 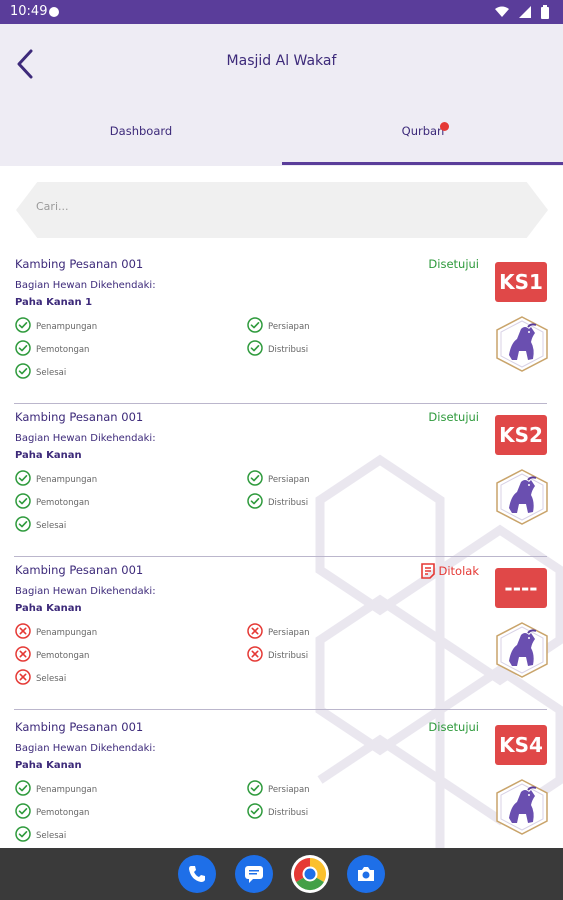 I want to click on status-text: Ditolak, so click(x=459, y=571).